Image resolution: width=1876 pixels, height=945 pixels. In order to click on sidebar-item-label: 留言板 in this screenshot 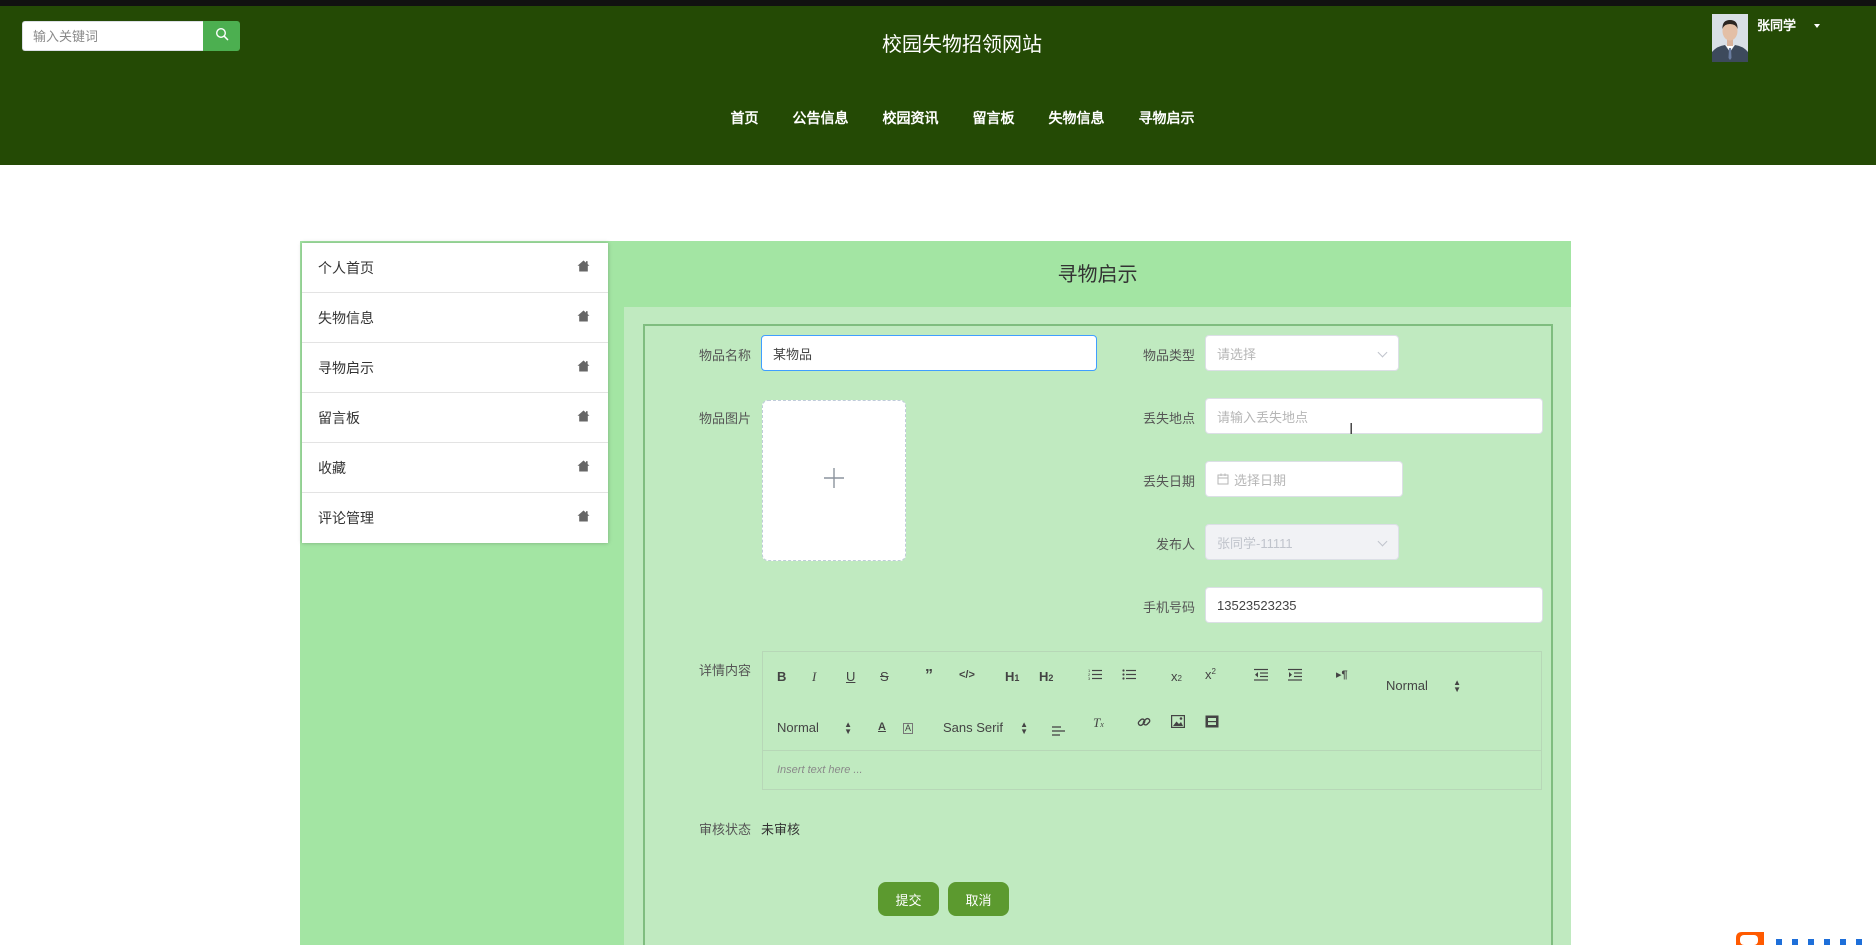, I will do `click(339, 417)`.